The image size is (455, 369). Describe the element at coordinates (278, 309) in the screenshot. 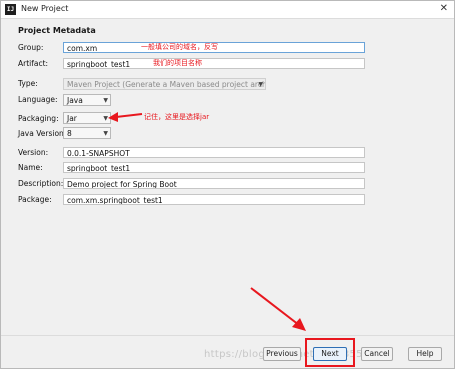

I see `next-arrow-icon` at that location.